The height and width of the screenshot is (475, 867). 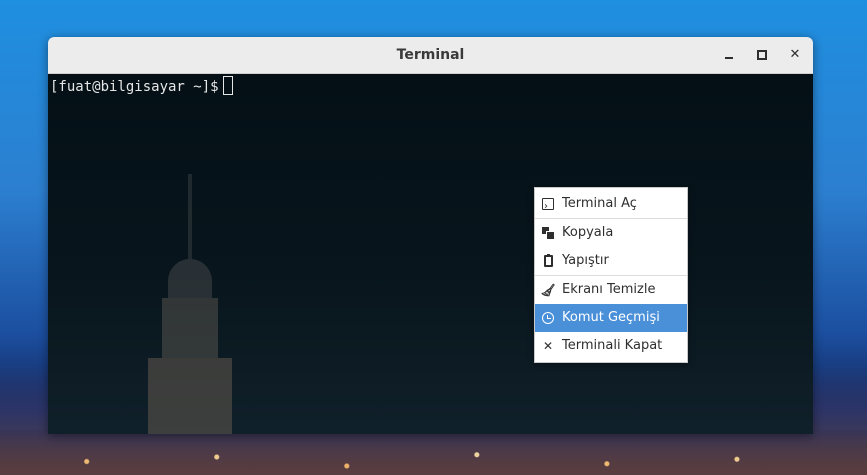 What do you see at coordinates (548, 233) in the screenshot?
I see `copy-icon` at bounding box center [548, 233].